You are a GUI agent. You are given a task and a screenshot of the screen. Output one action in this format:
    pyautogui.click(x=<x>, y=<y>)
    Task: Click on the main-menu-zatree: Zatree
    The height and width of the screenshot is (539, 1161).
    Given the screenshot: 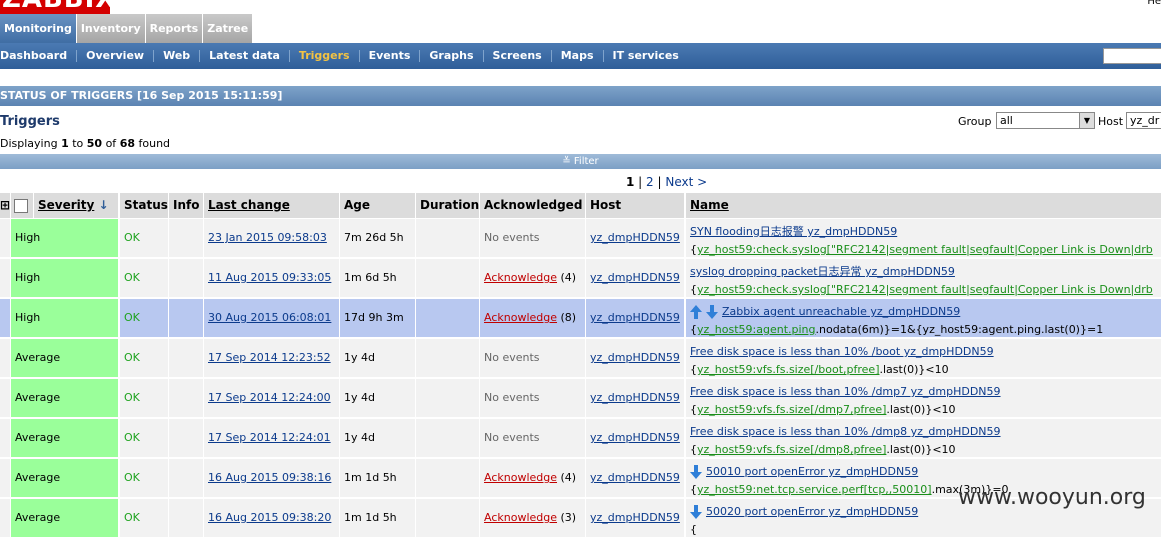 What is the action you would take?
    pyautogui.click(x=228, y=28)
    